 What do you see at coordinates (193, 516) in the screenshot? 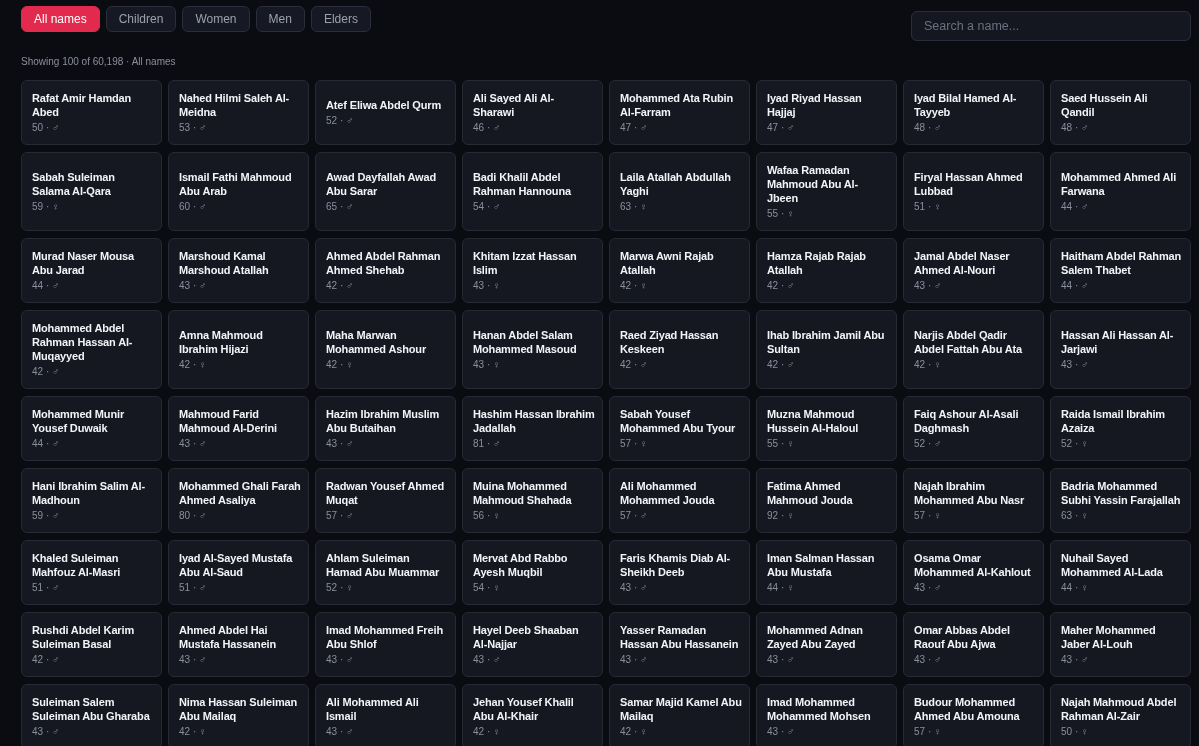
I see `age-gender-label: 80 · ♂` at bounding box center [193, 516].